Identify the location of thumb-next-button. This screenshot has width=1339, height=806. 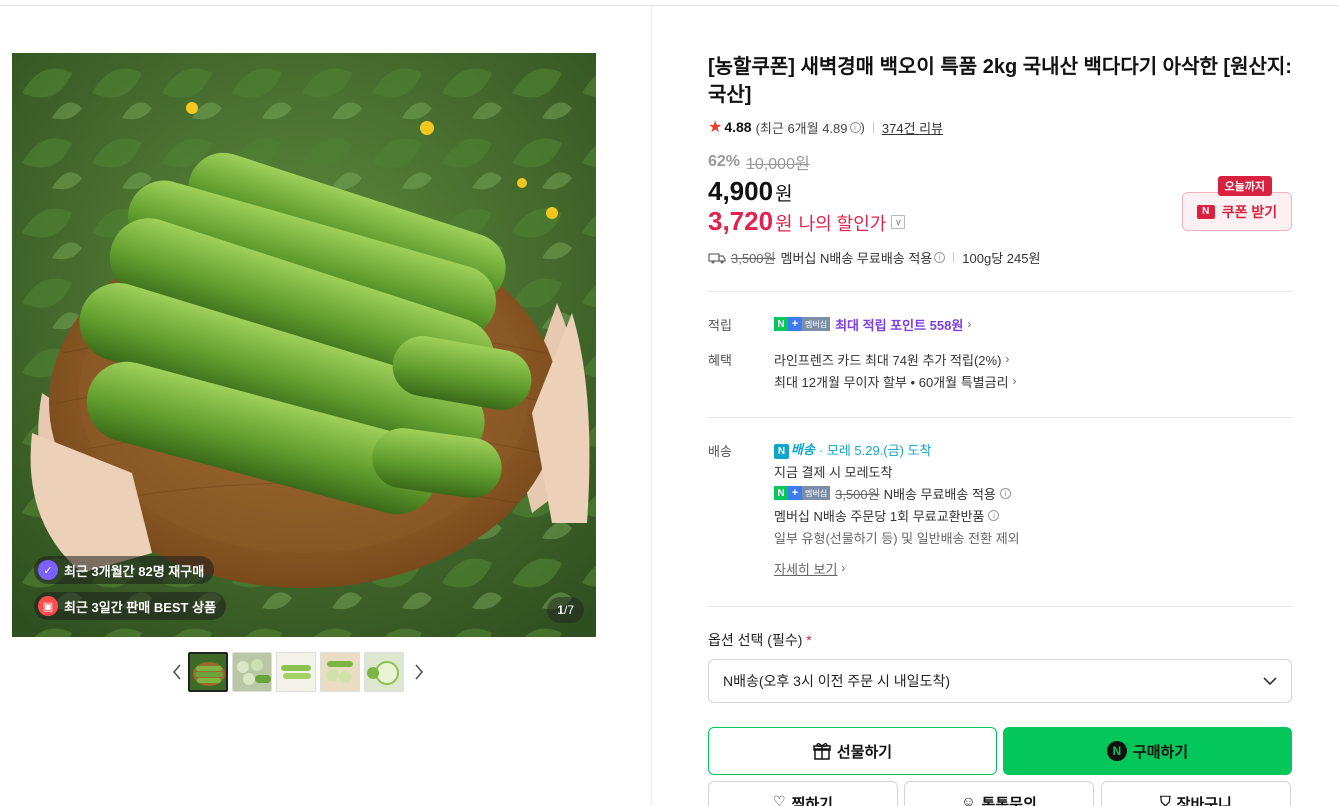
(419, 672).